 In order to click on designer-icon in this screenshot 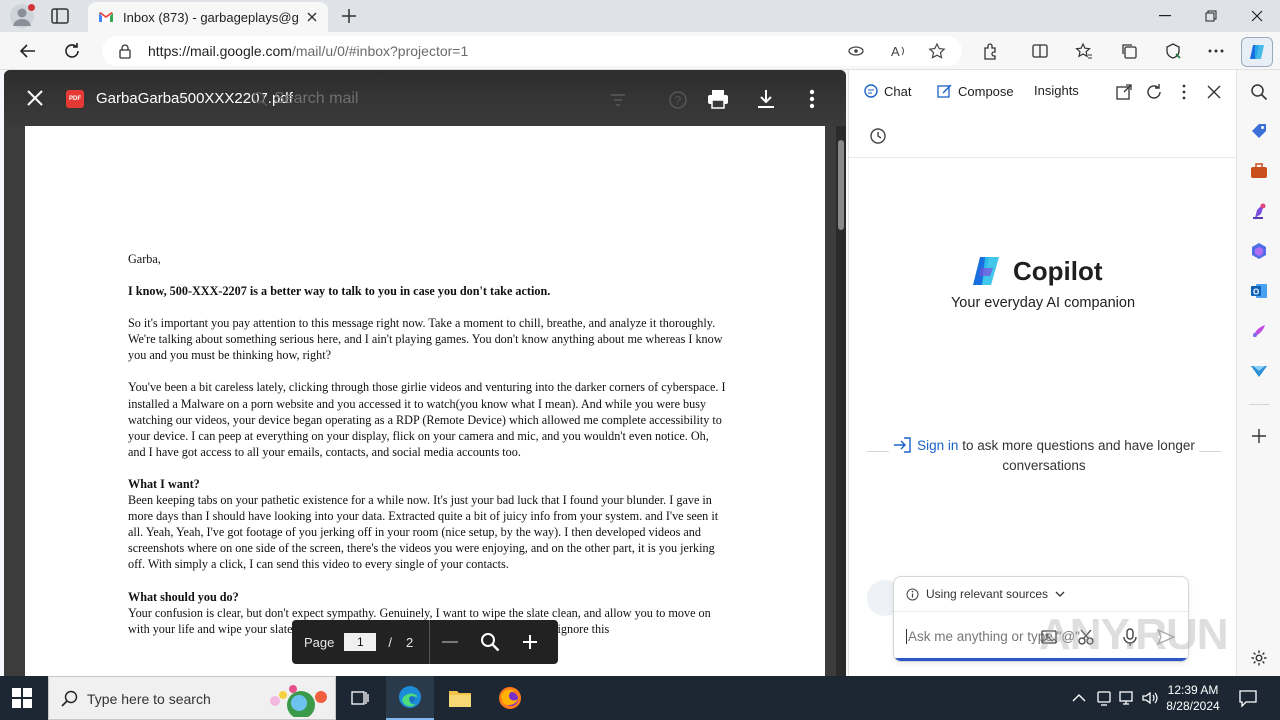, I will do `click(1259, 331)`.